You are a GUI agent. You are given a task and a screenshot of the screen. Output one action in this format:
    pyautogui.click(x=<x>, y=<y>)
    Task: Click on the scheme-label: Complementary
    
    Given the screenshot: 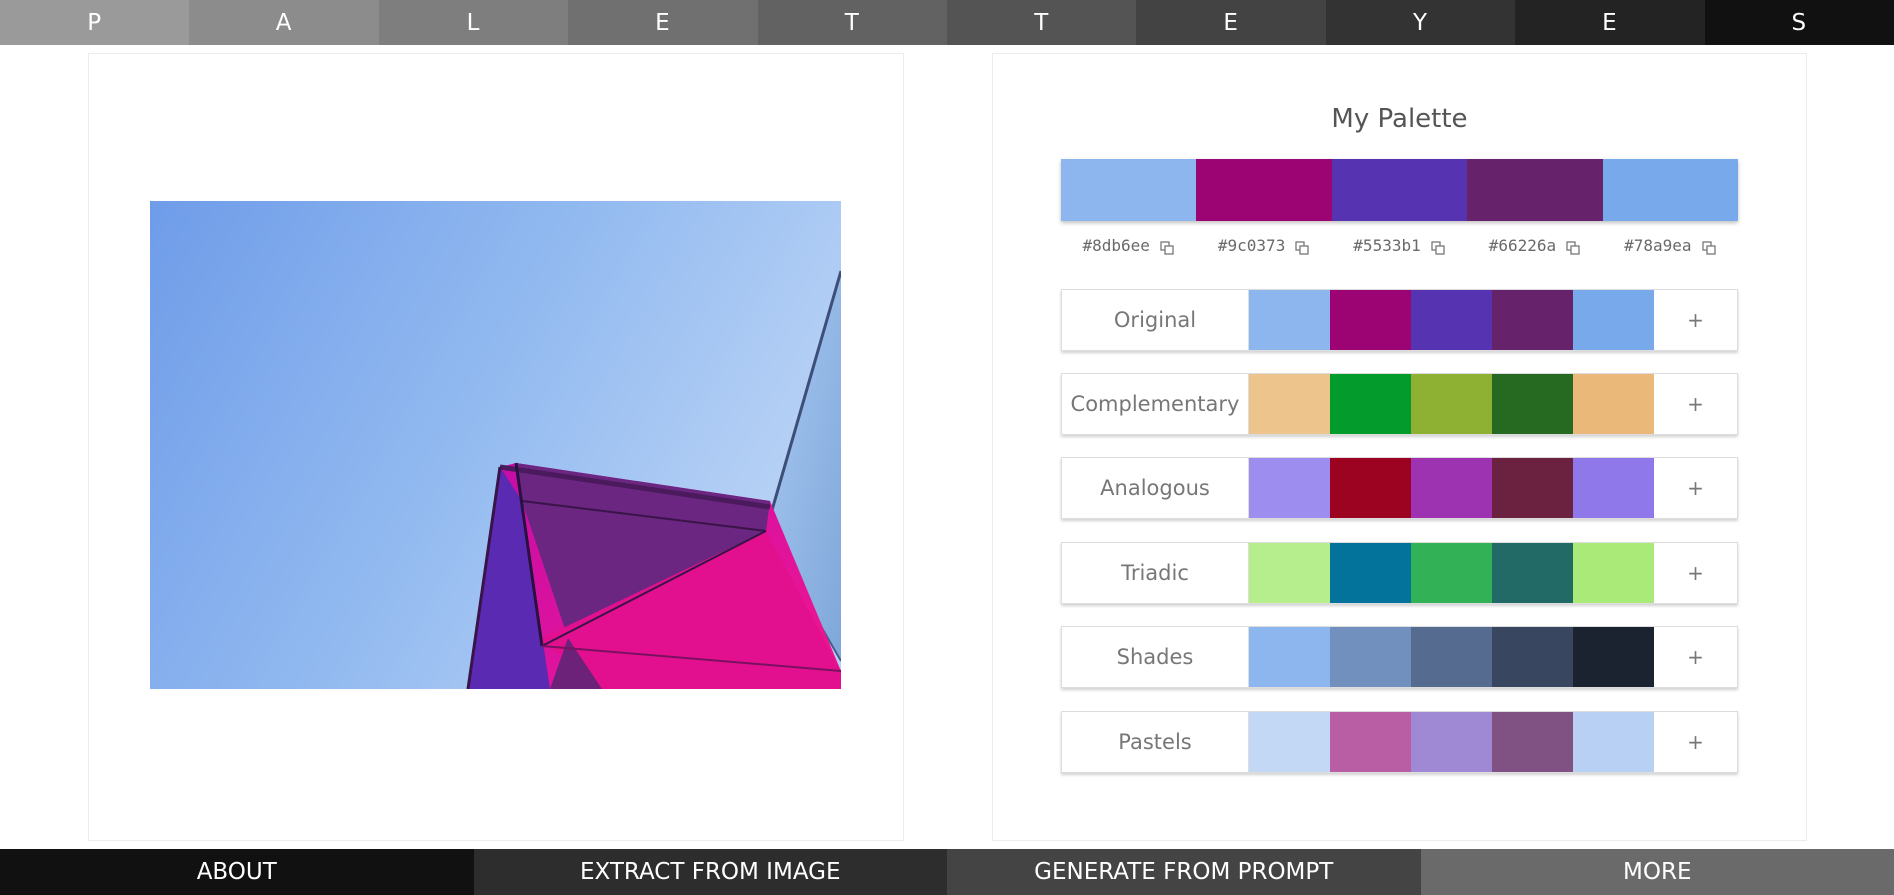 What is the action you would take?
    pyautogui.click(x=1155, y=404)
    